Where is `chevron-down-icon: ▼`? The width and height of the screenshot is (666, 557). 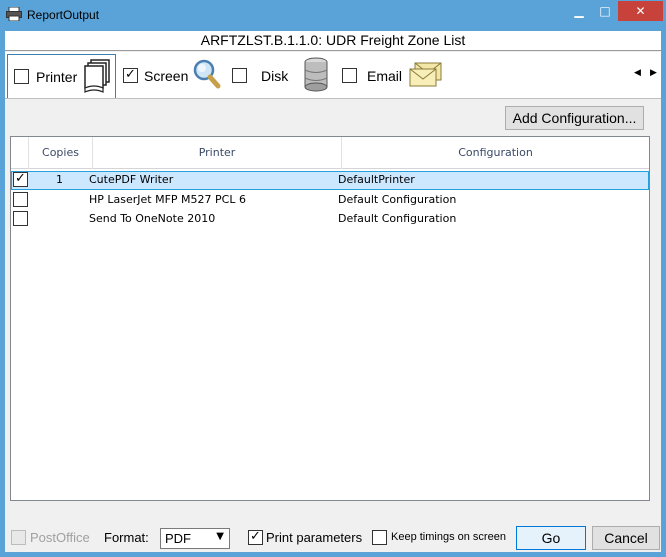
chevron-down-icon: ▼ is located at coordinates (220, 536).